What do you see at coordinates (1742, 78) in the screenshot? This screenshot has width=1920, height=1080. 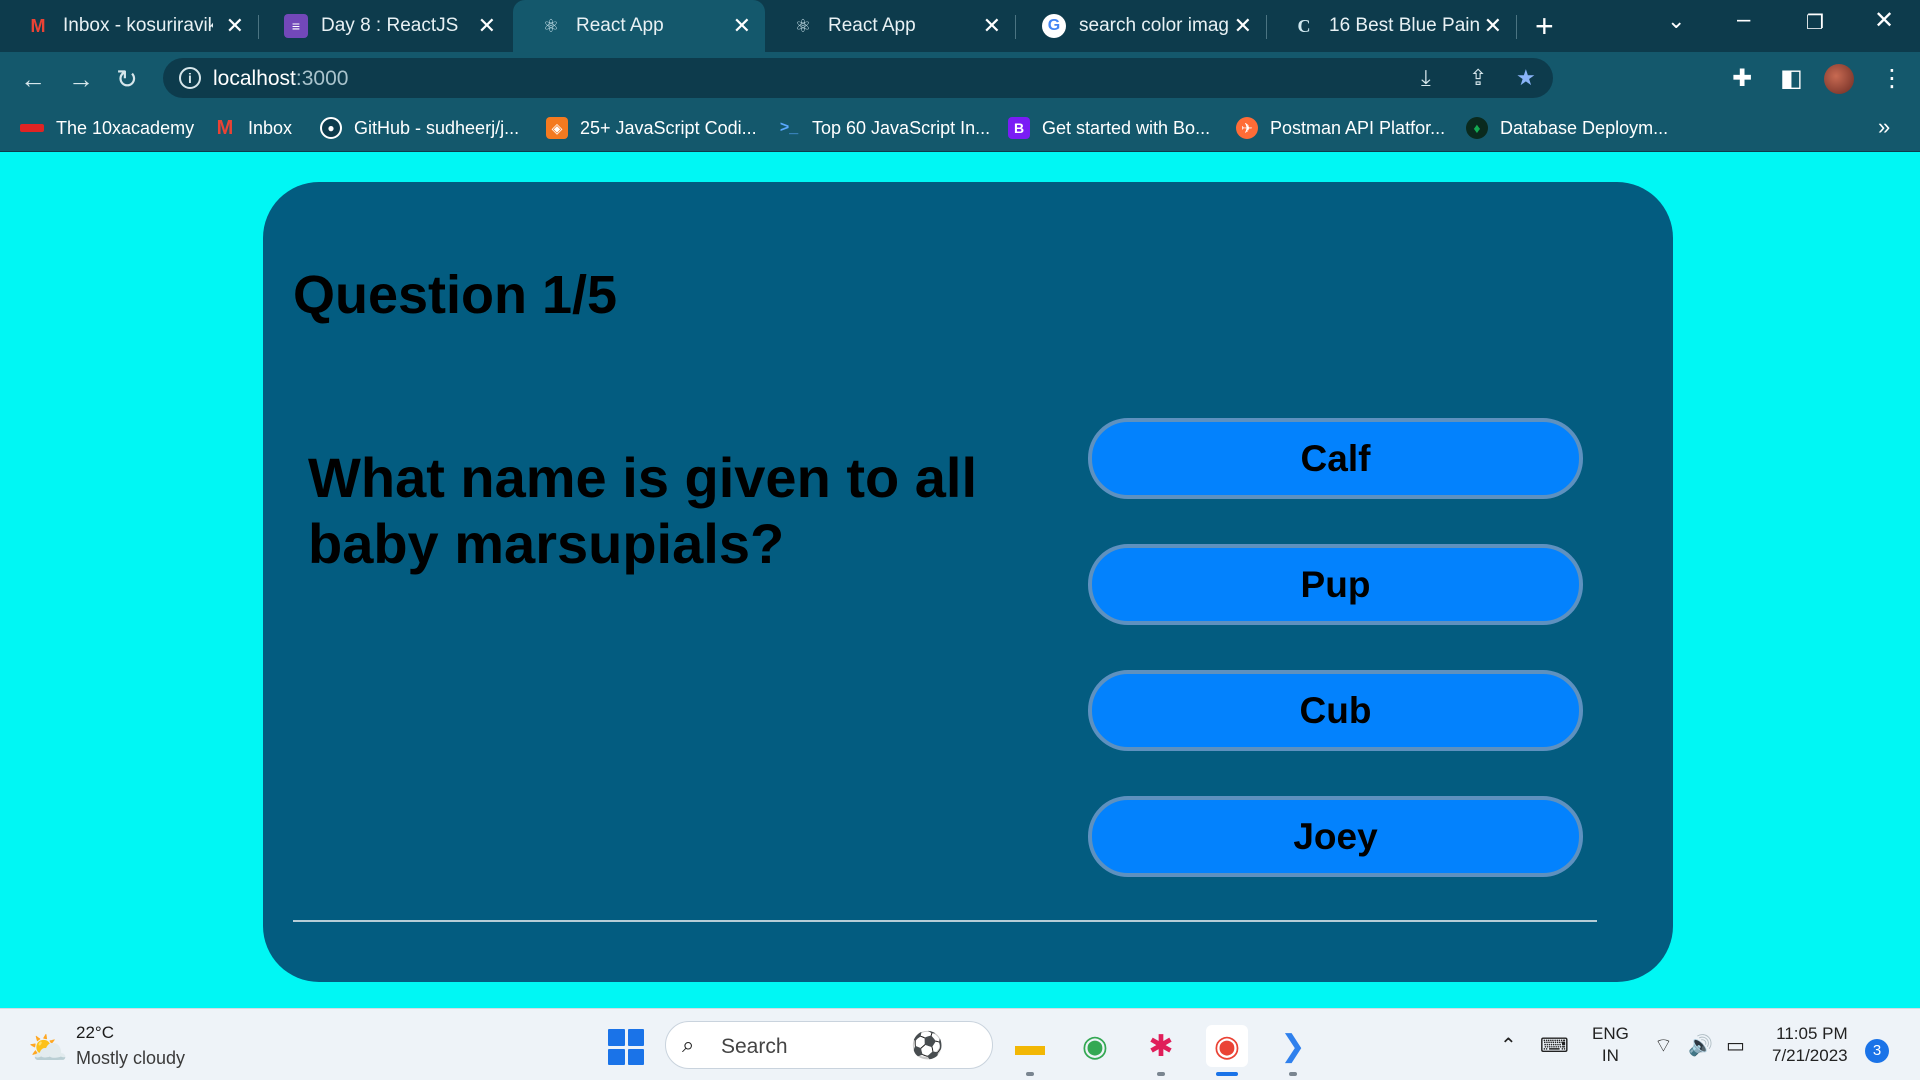 I see `extensions-icon: ✚` at bounding box center [1742, 78].